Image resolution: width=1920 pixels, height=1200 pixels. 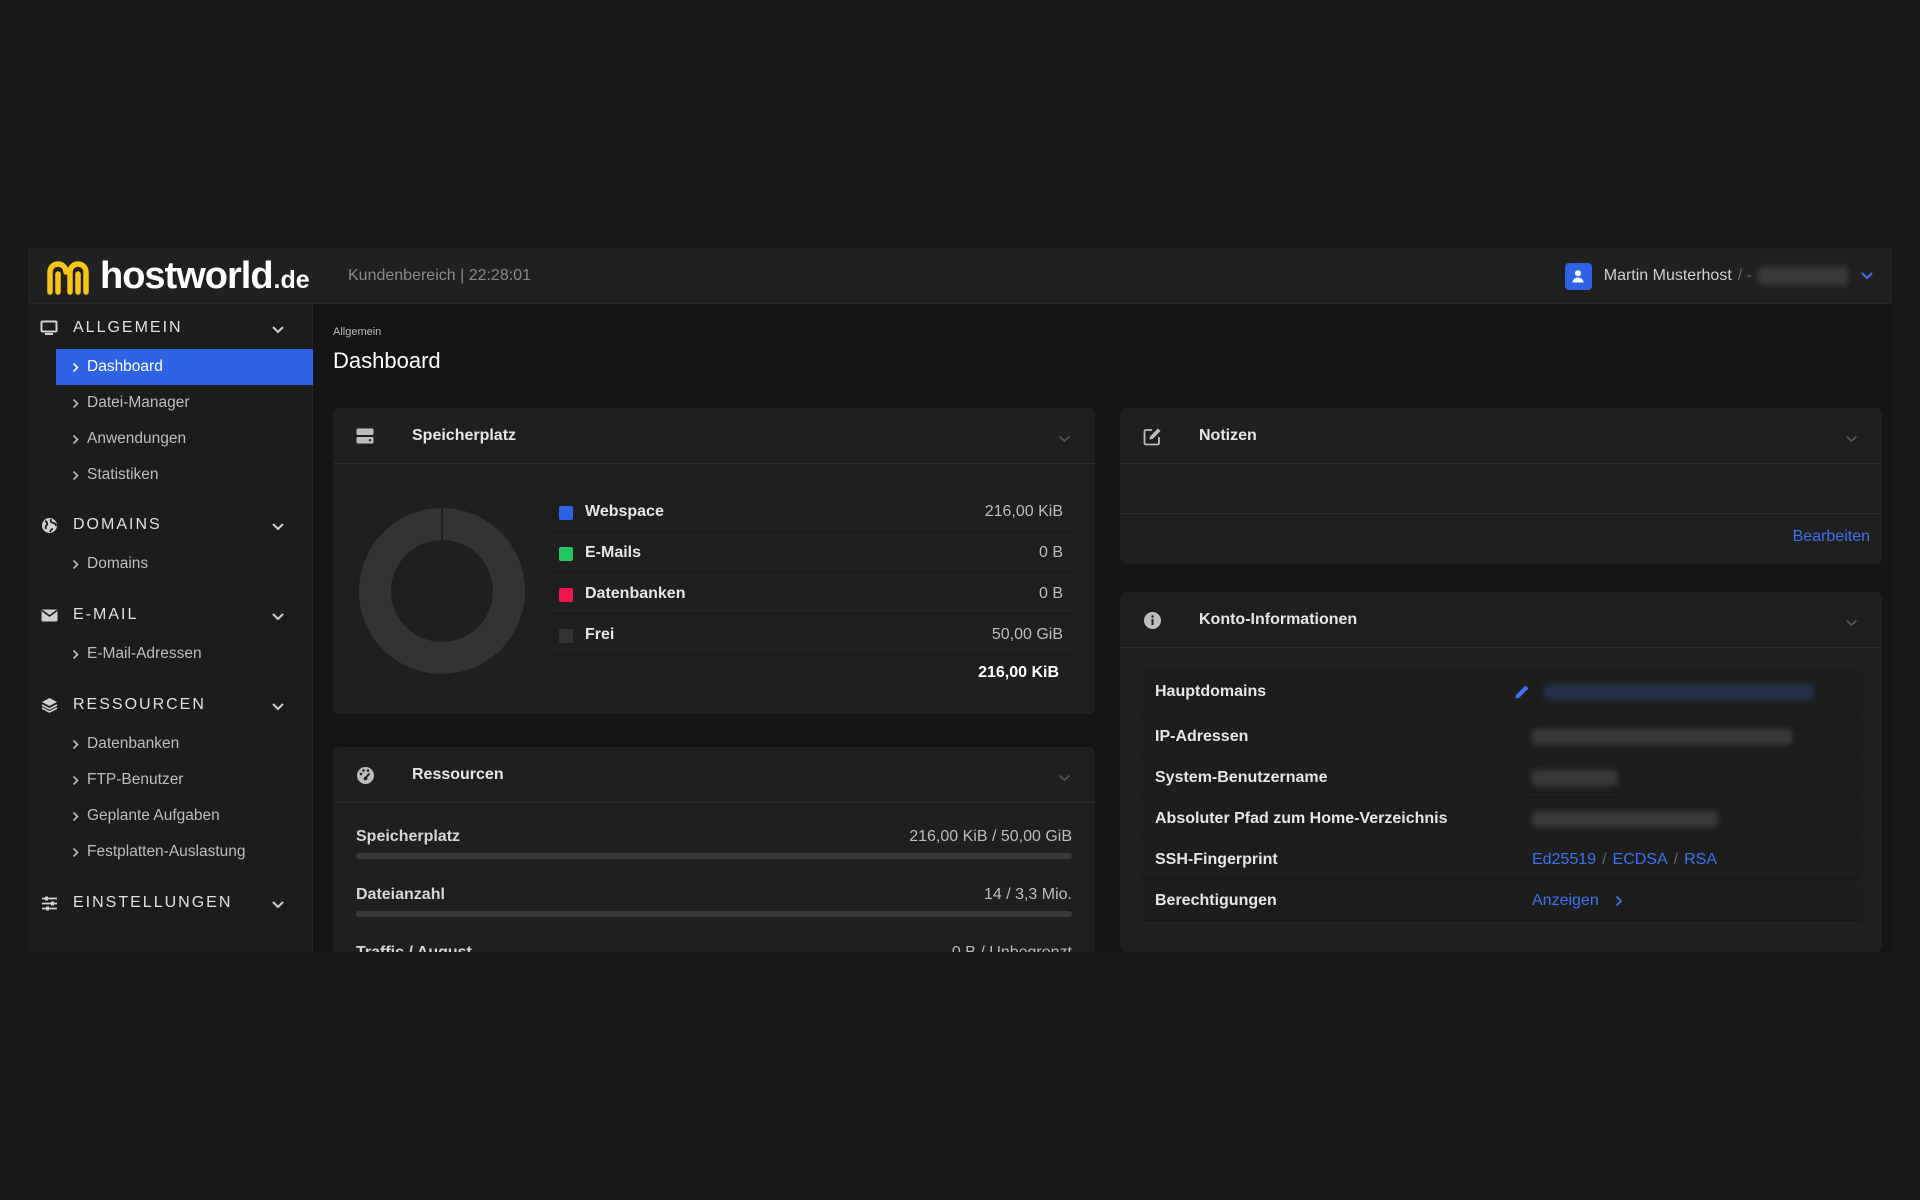 I want to click on sidebar-item-geplante-aufgaben: Geplante Aufgaben, so click(x=184, y=816).